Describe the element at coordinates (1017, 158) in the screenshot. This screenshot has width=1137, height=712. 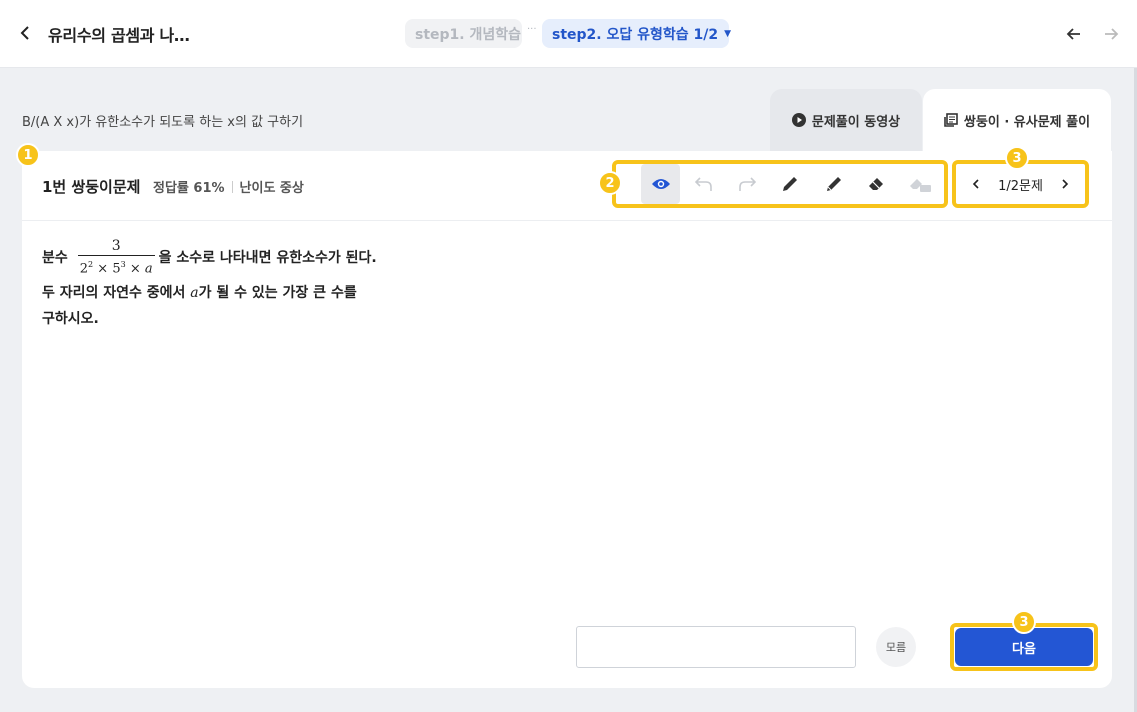
I see `guide-badge-3-pager: 3` at that location.